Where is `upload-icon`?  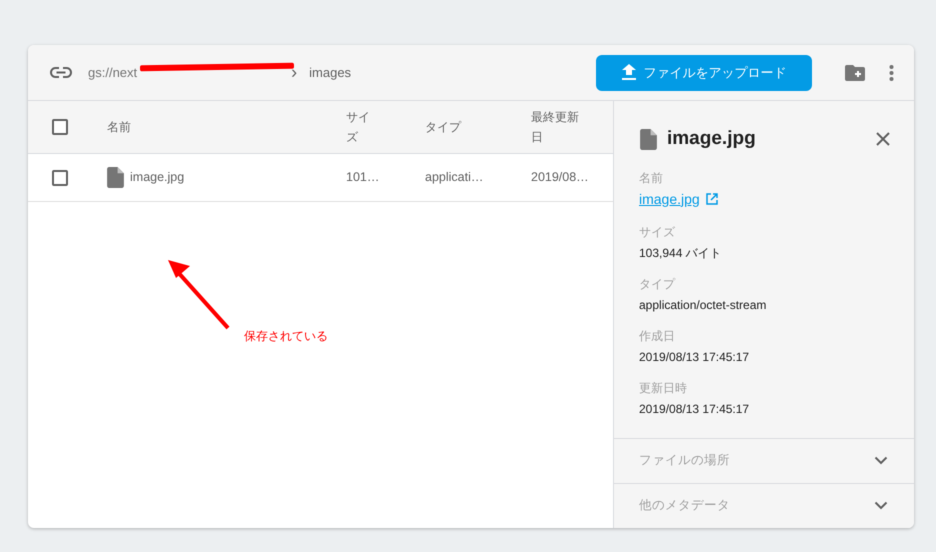 upload-icon is located at coordinates (629, 72).